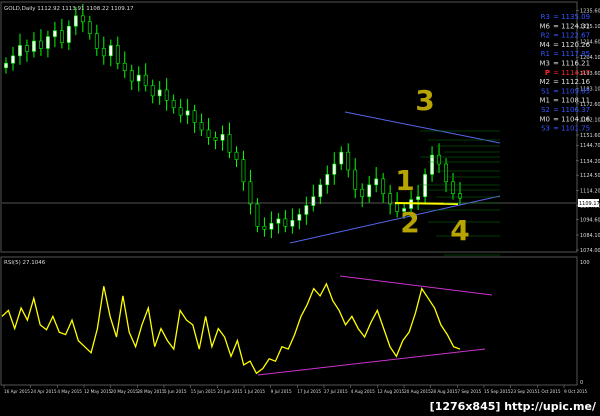 The image size is (600, 416). What do you see at coordinates (545, 119) in the screenshot?
I see `pivot-label: M0` at bounding box center [545, 119].